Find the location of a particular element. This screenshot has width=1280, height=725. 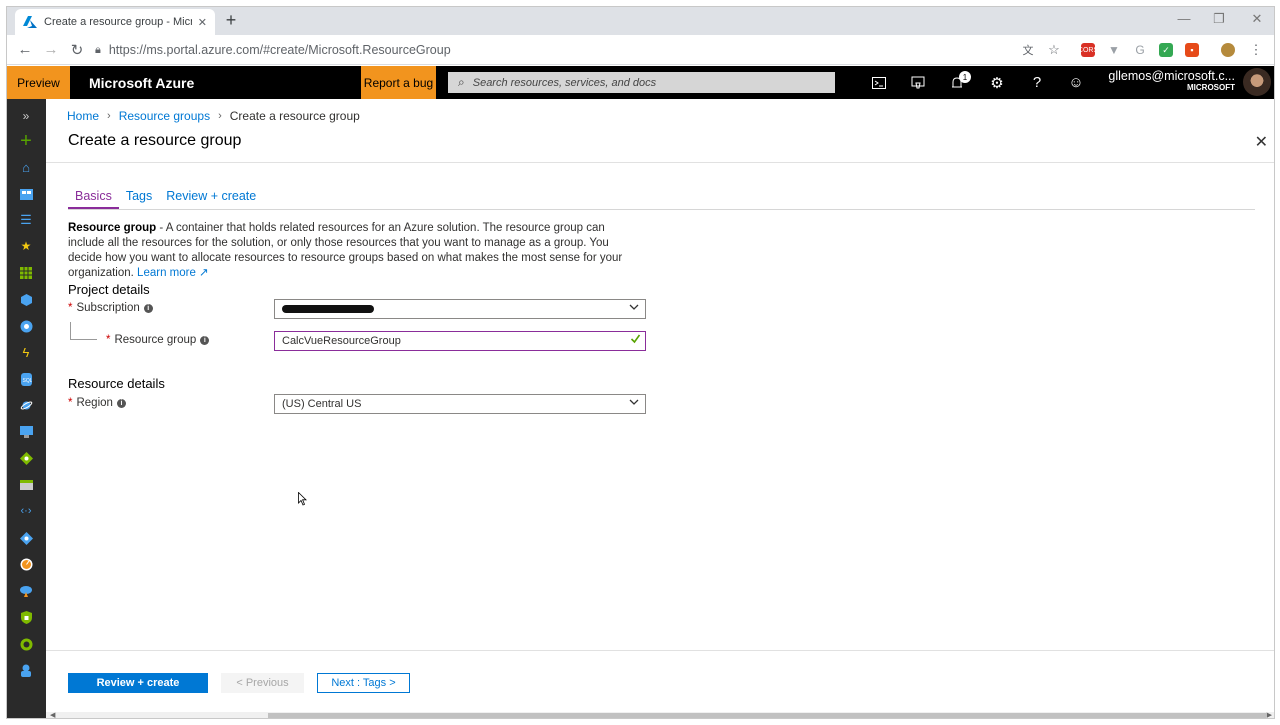

minimize-button: — is located at coordinates (1184, 18).